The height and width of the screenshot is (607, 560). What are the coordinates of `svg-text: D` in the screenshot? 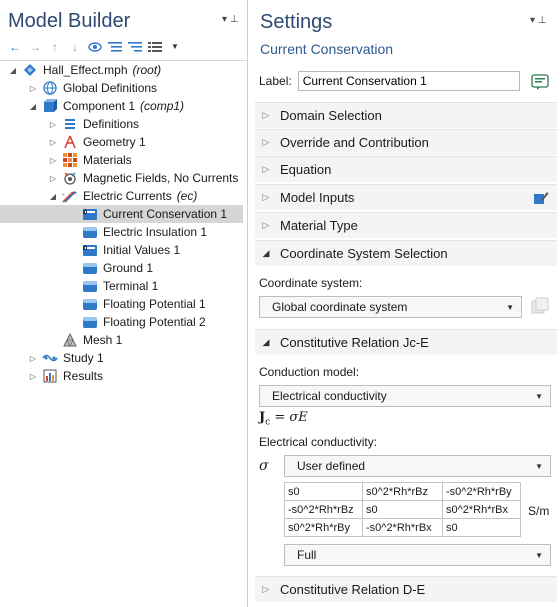 It's located at (85, 213).